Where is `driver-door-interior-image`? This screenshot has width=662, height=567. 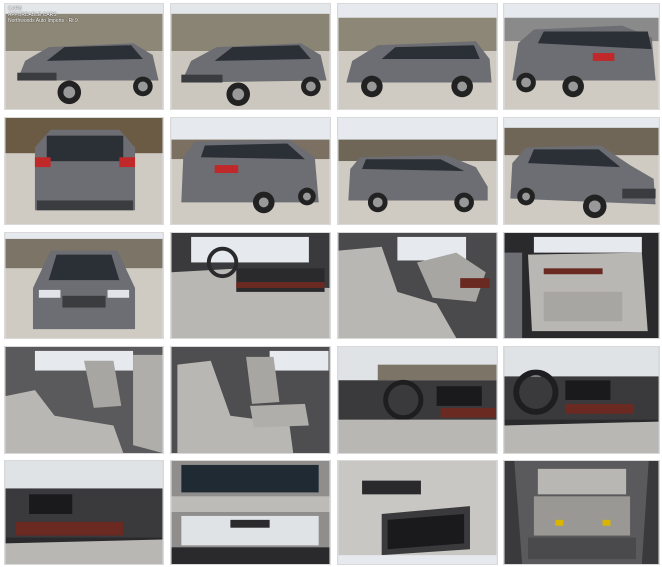
driver-door-interior-image is located at coordinates (250, 285).